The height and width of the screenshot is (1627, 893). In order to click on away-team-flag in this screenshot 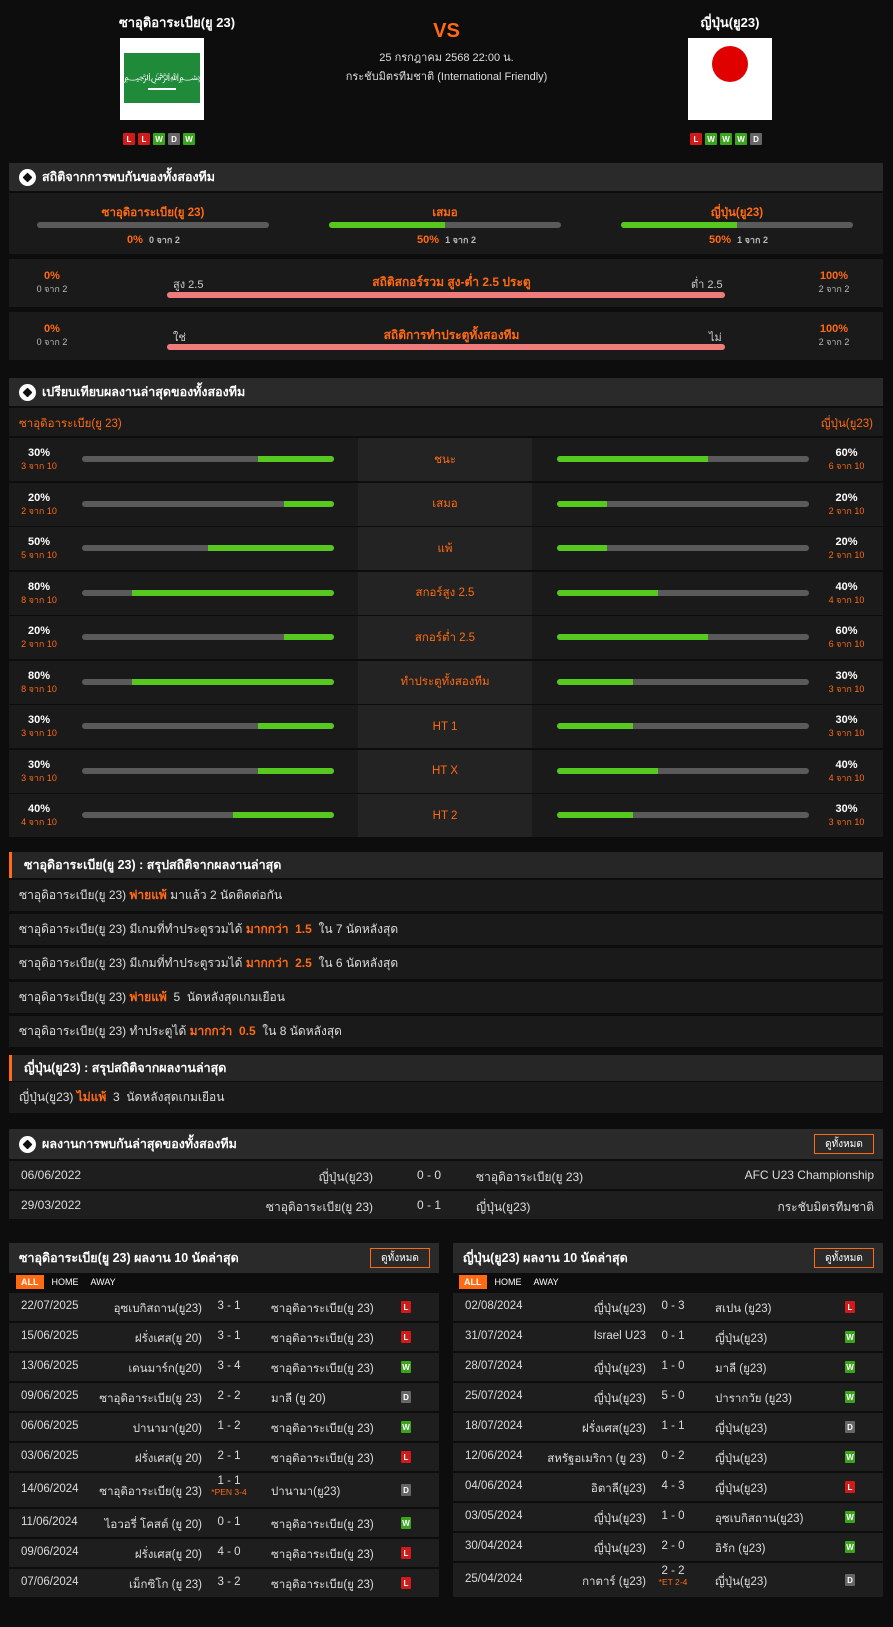, I will do `click(730, 79)`.